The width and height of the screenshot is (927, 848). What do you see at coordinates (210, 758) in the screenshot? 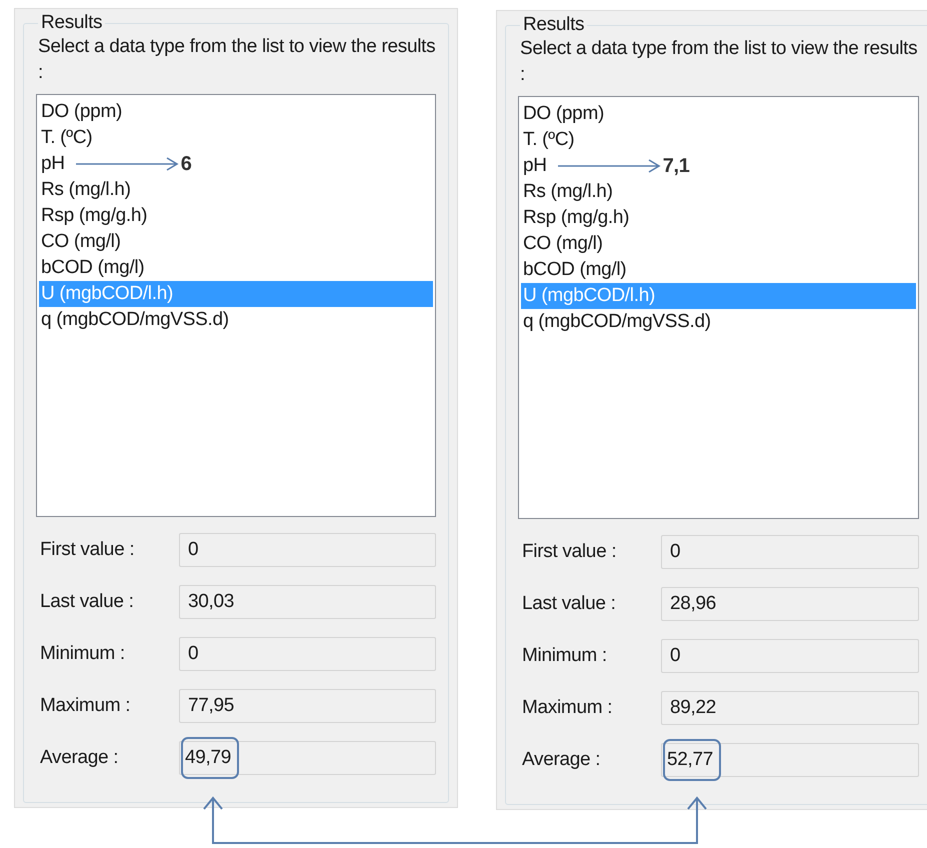
I see `highlighted-value: 49,79` at bounding box center [210, 758].